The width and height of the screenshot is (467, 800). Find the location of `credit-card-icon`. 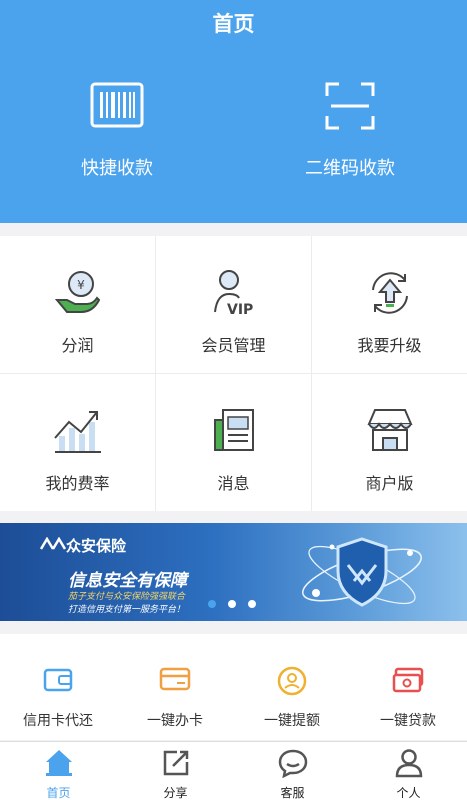

credit-card-icon is located at coordinates (175, 679).